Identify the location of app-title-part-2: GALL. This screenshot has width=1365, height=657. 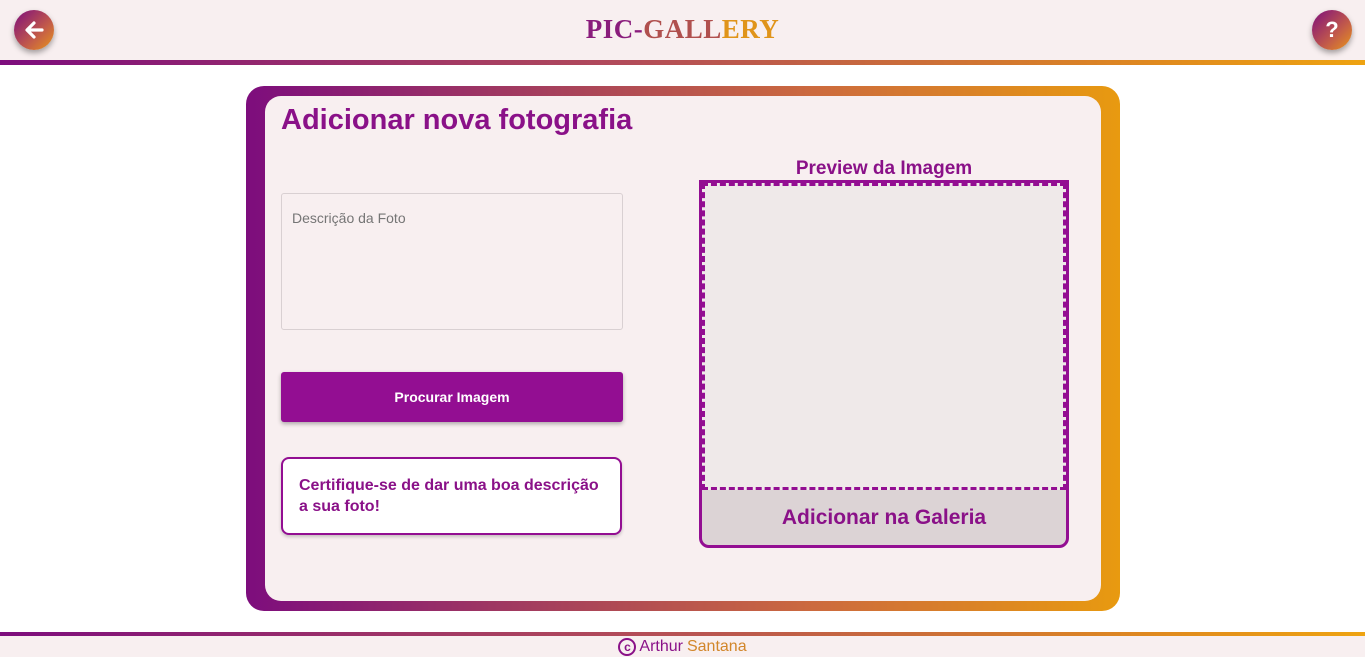
(682, 29).